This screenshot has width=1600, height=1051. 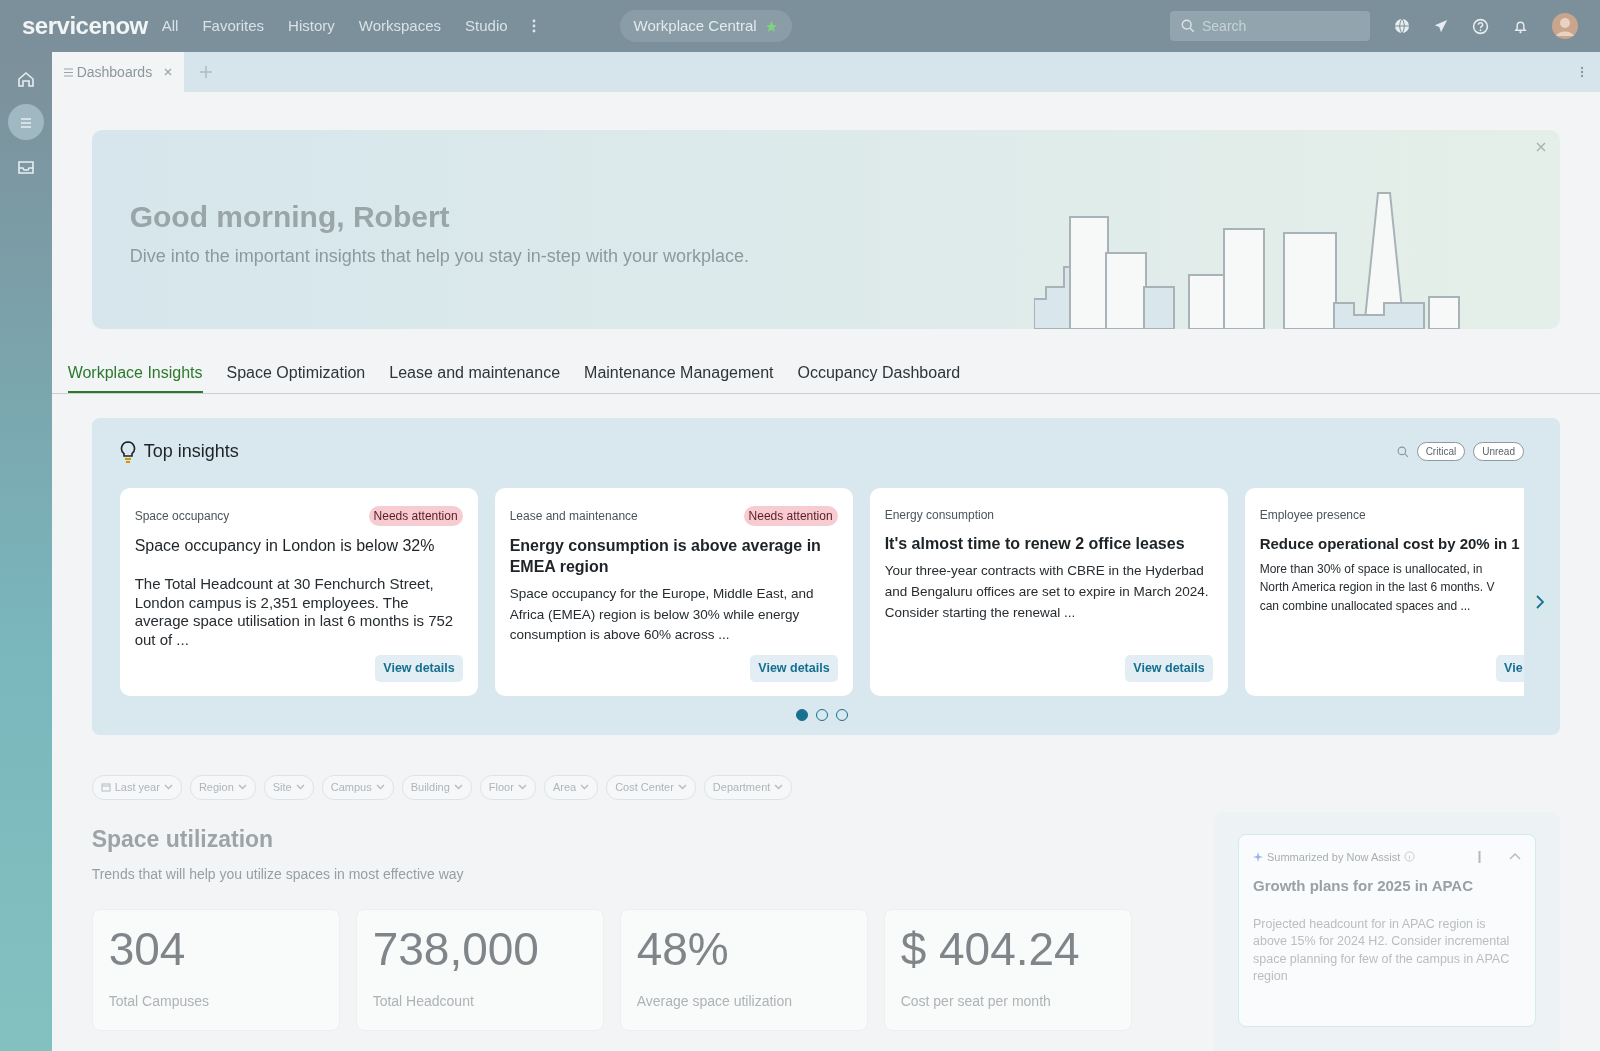 I want to click on view-details-button: Vie, so click(x=1510, y=668).